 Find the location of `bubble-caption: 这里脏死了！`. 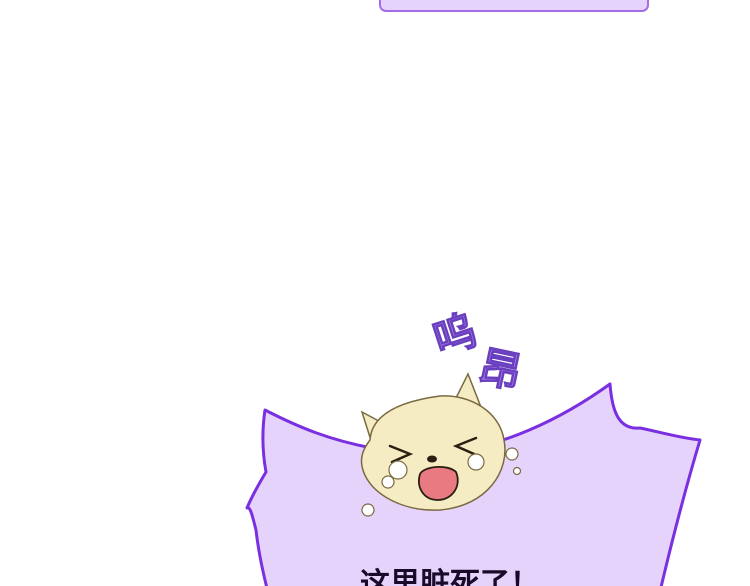

bubble-caption: 这里脏死了！ is located at coordinates (450, 576).